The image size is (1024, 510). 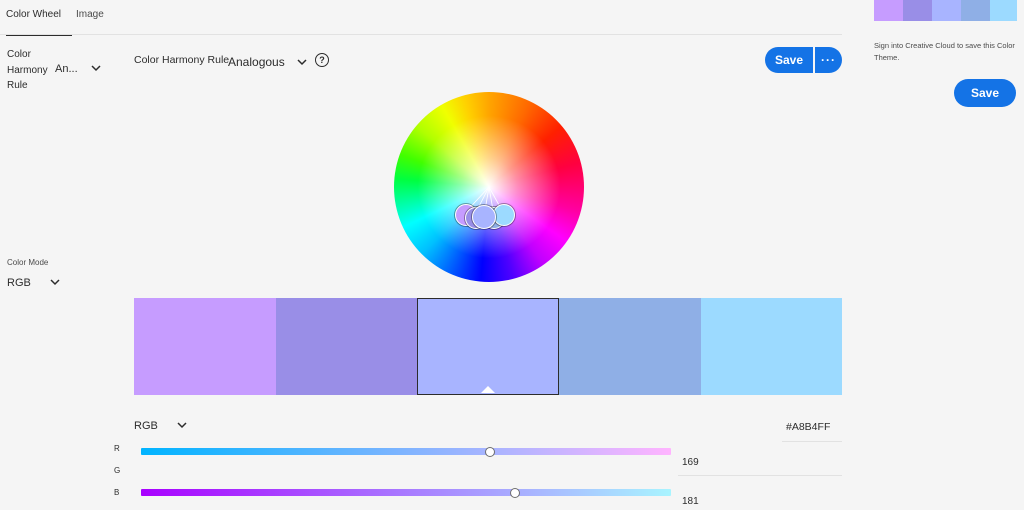 What do you see at coordinates (19, 283) in the screenshot?
I see `sidebar-color-mode-value: RGB` at bounding box center [19, 283].